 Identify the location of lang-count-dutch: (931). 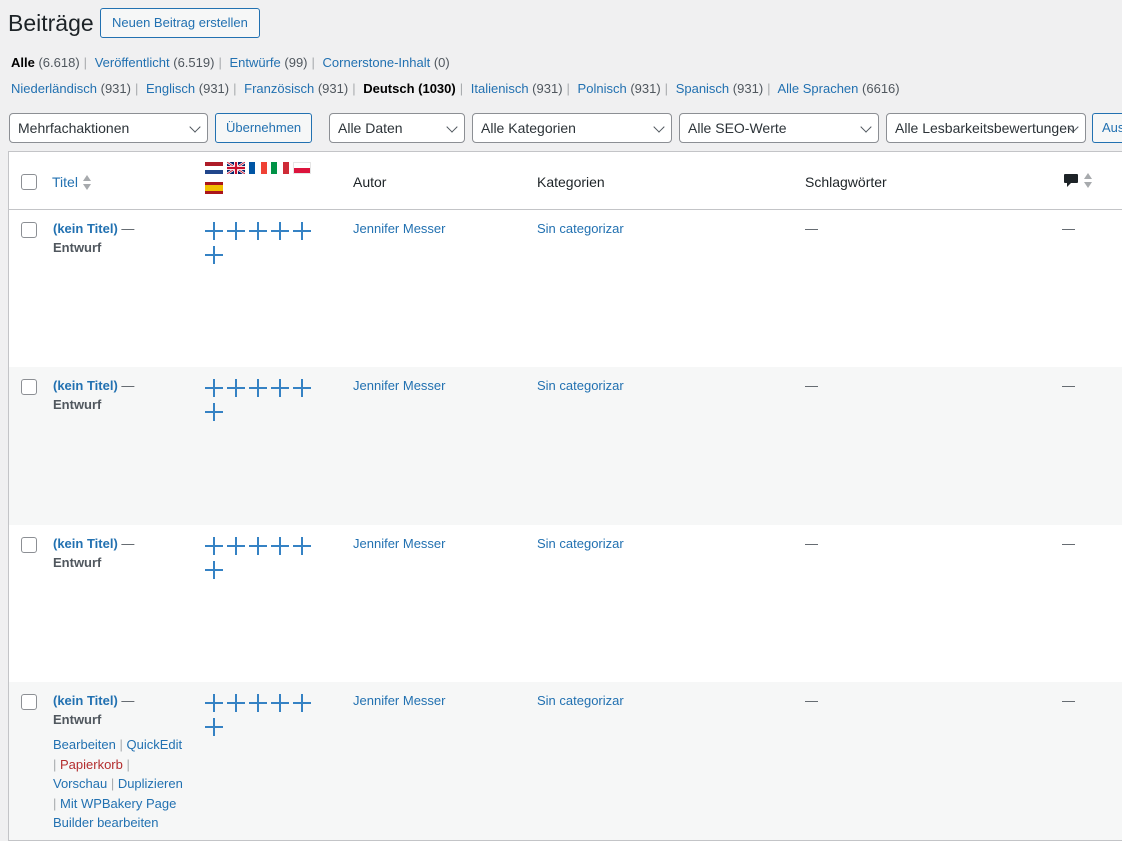
(115, 88).